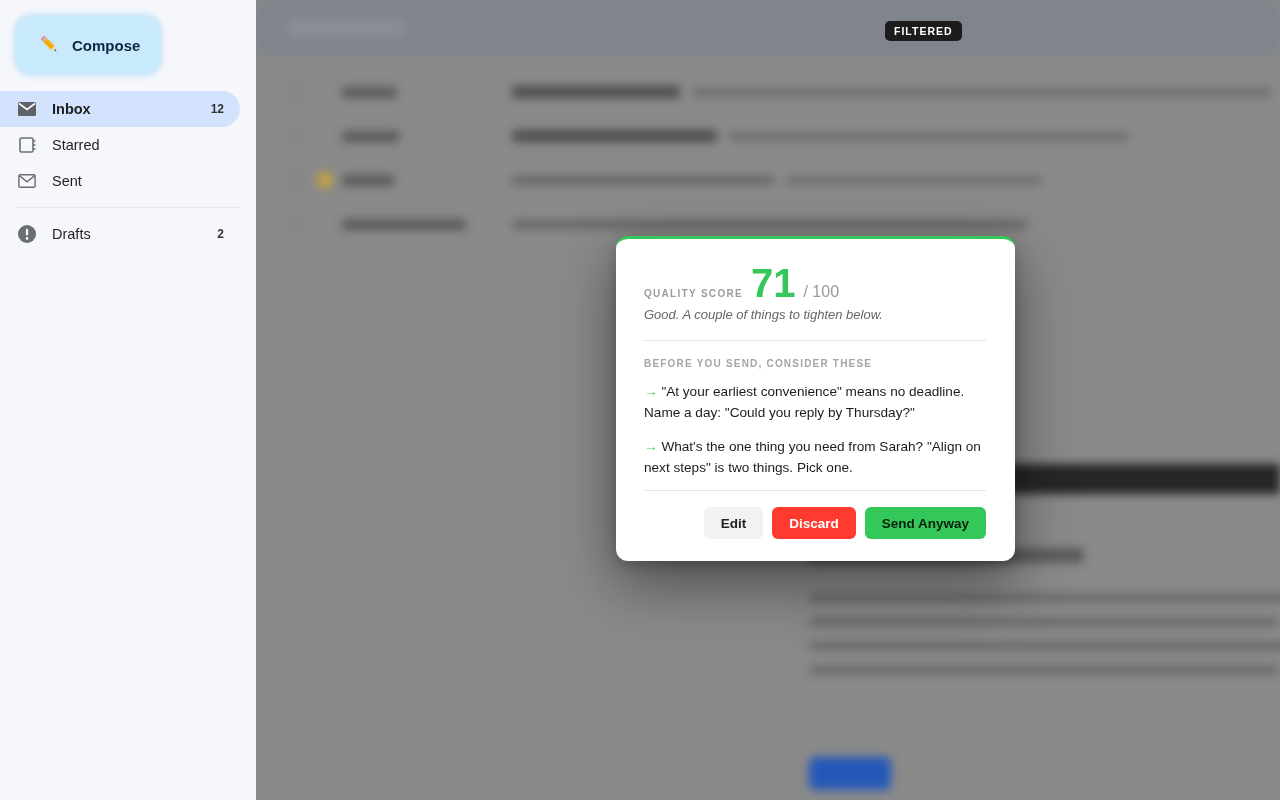  Describe the element at coordinates (120, 181) in the screenshot. I see `sidebar-item: Sent` at that location.